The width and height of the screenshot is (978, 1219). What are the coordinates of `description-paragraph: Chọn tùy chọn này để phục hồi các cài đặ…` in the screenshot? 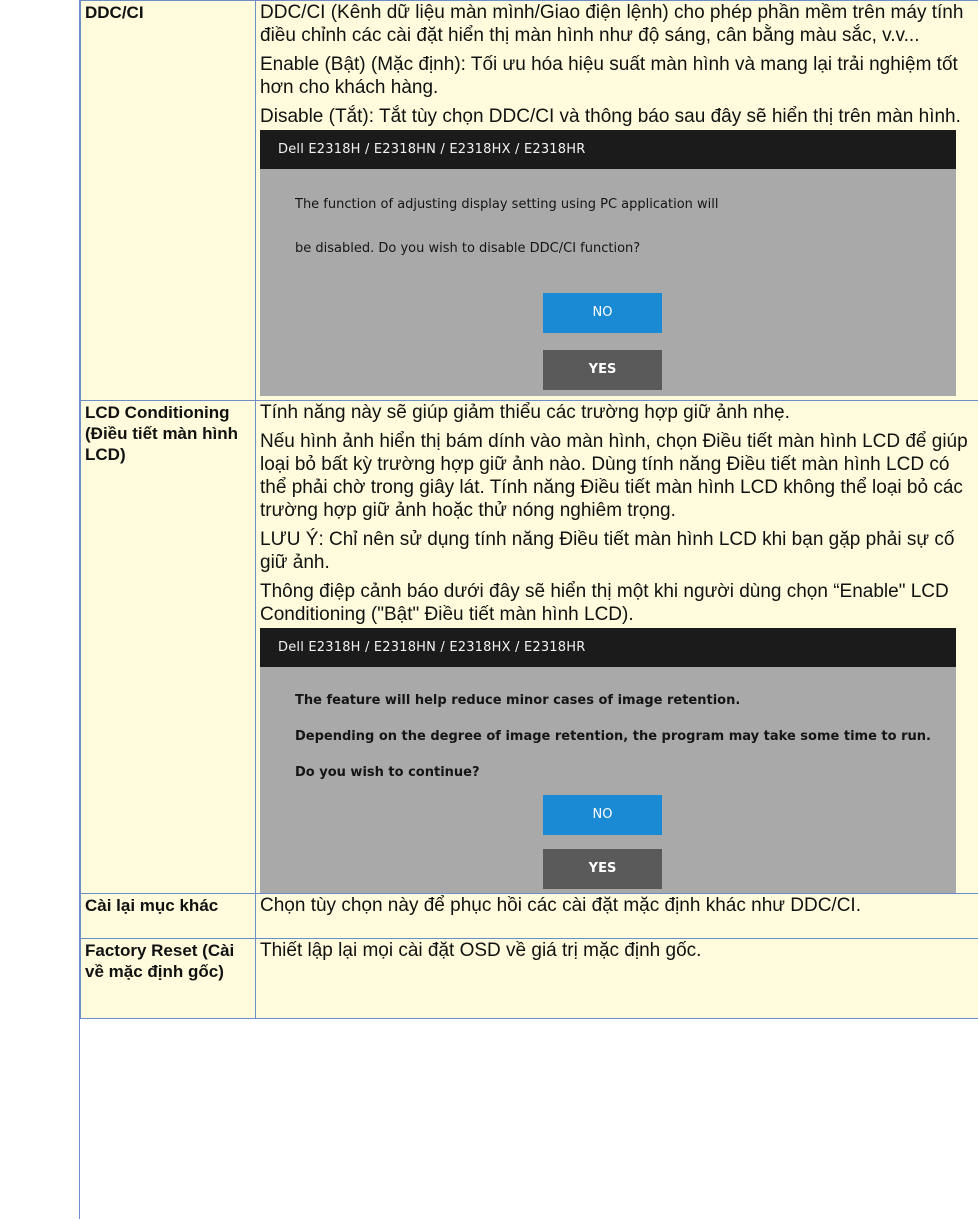 It's located at (560, 905).